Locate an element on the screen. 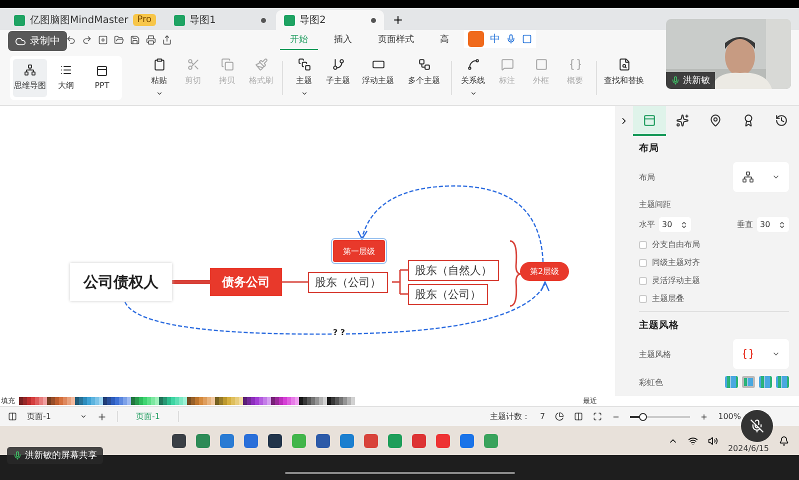 Image resolution: width=799 pixels, height=480 pixels. cloud-icon is located at coordinates (20, 41).